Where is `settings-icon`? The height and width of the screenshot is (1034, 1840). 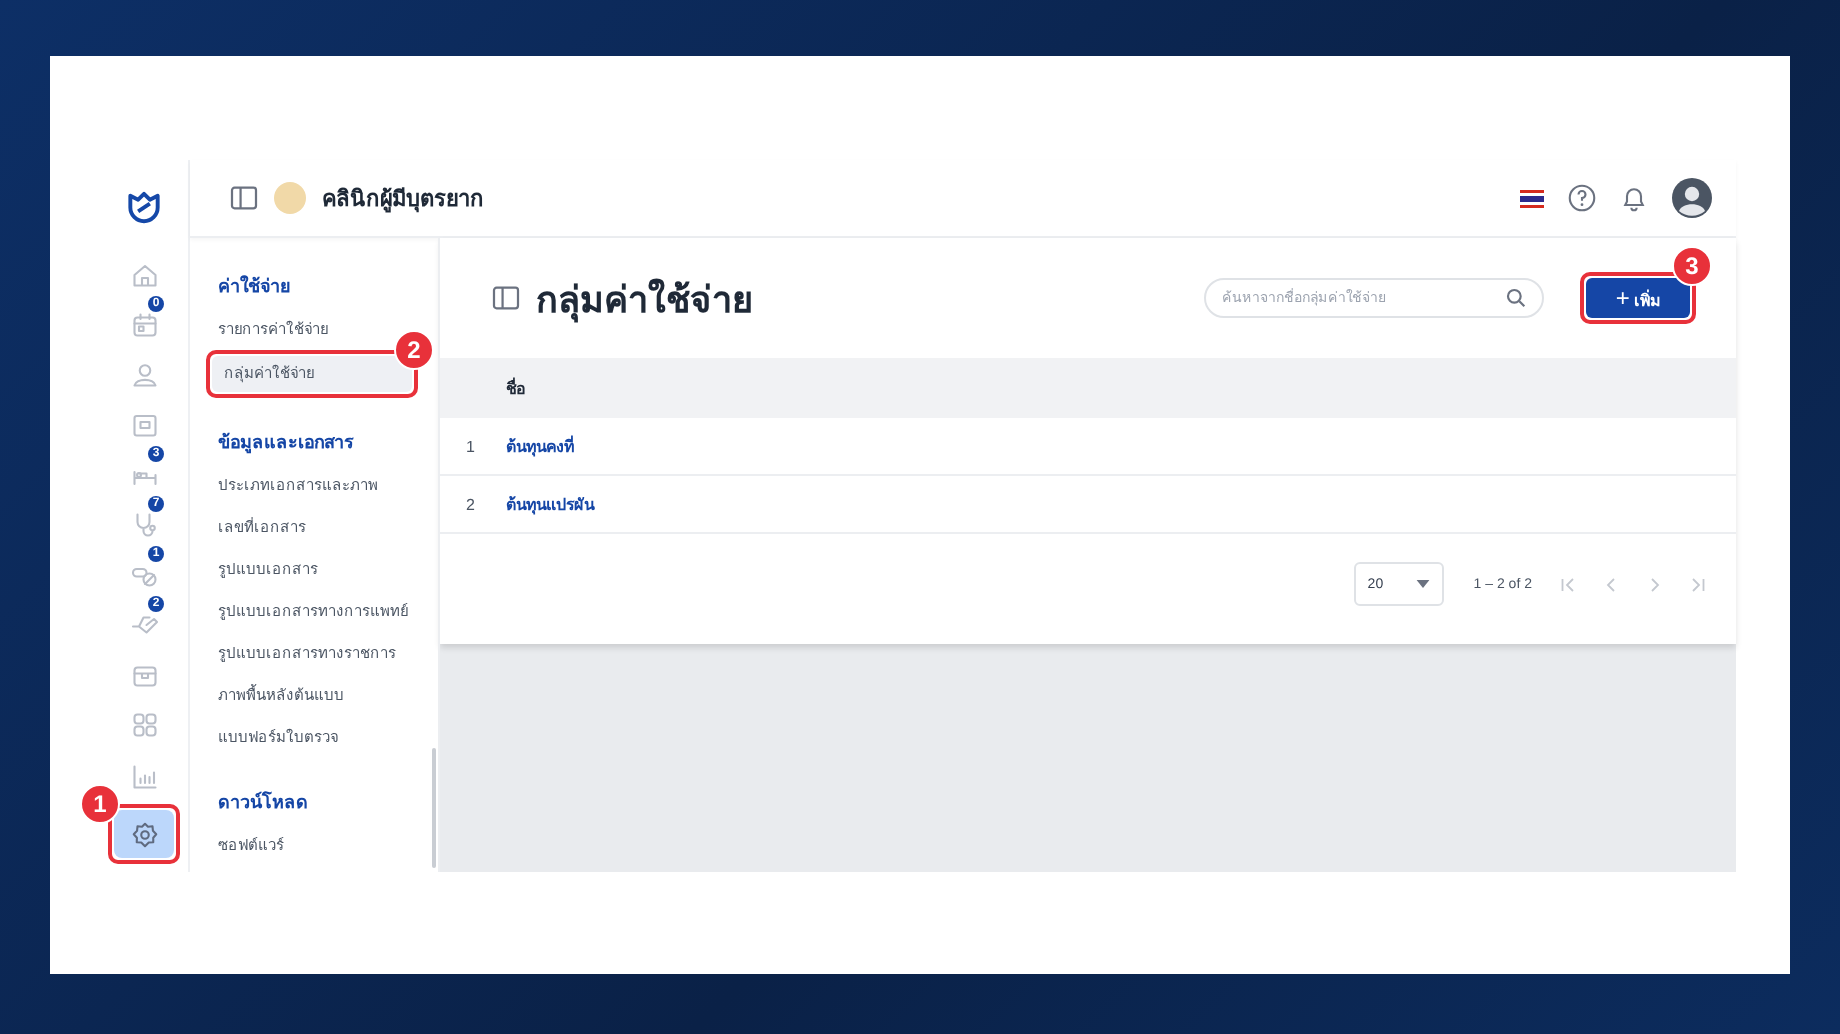 settings-icon is located at coordinates (144, 834).